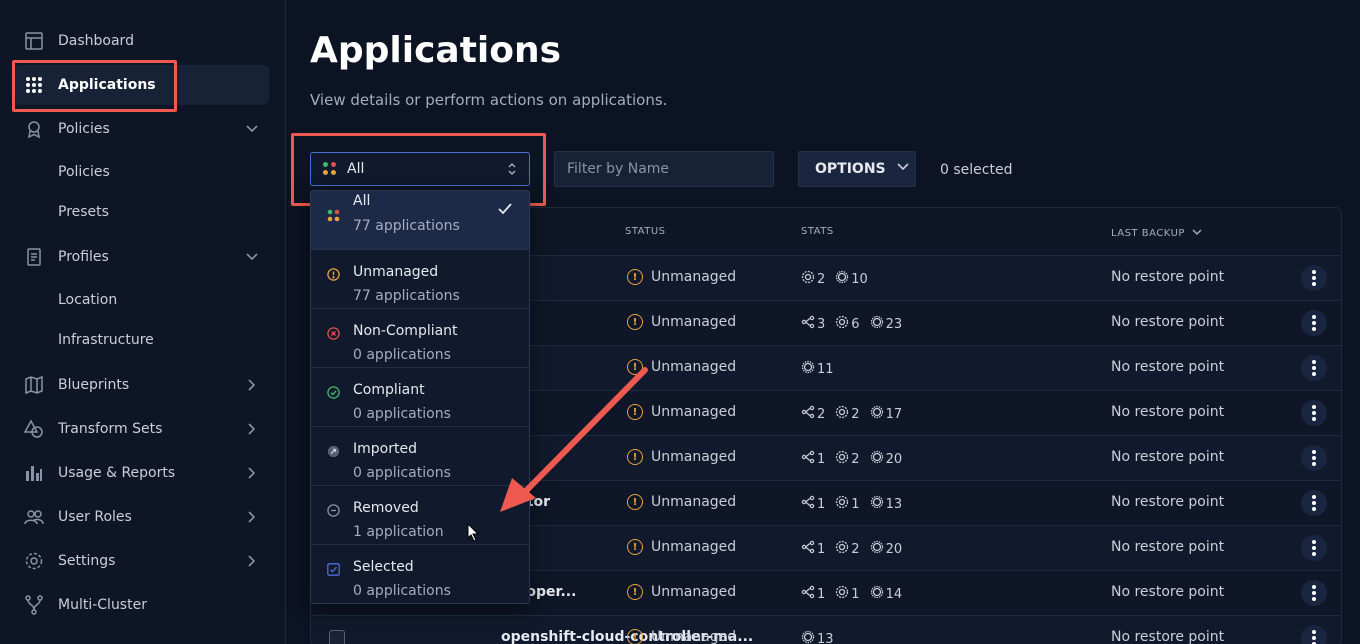 The height and width of the screenshot is (644, 1360). I want to click on check-circle-icon, so click(333, 391).